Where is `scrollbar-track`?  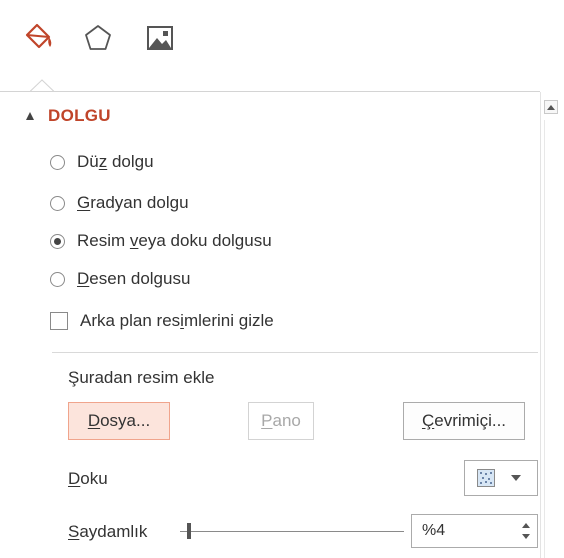 scrollbar-track is located at coordinates (551, 339).